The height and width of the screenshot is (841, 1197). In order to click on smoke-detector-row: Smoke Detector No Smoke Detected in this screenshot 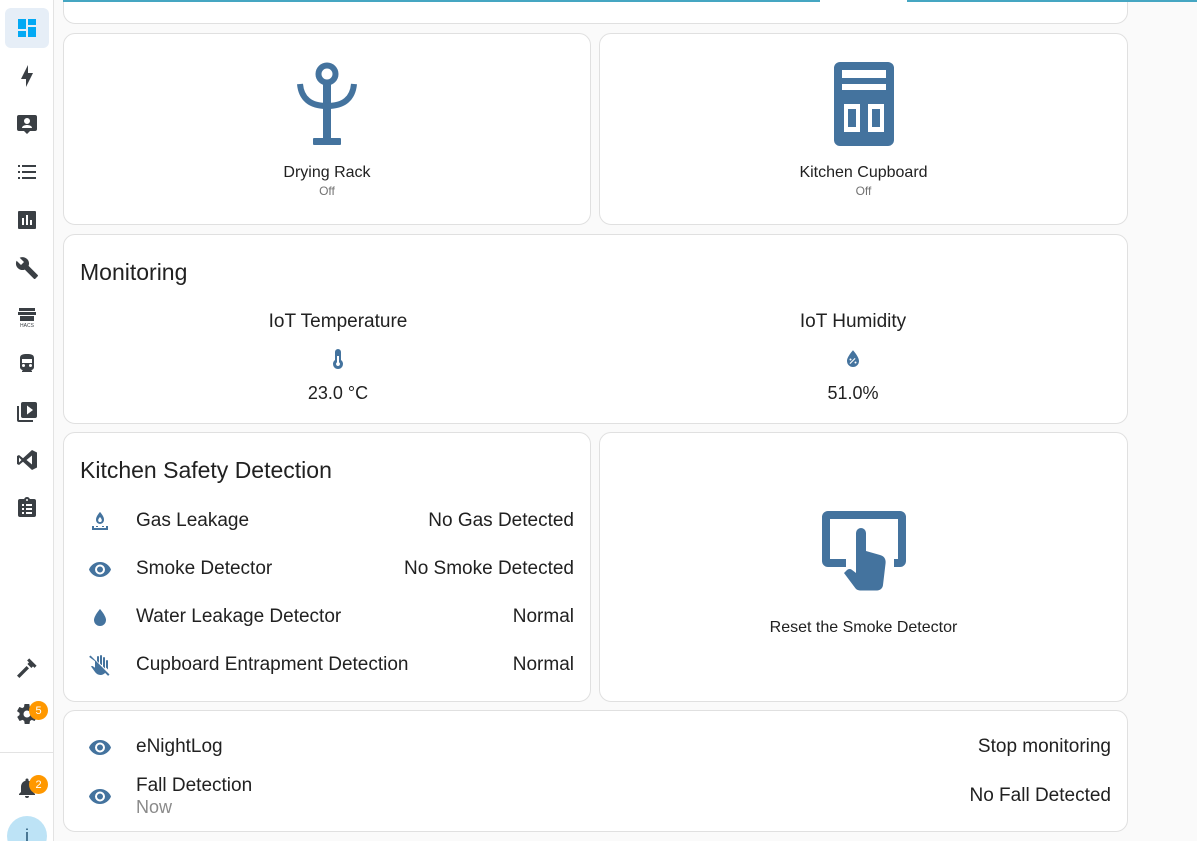, I will do `click(327, 569)`.